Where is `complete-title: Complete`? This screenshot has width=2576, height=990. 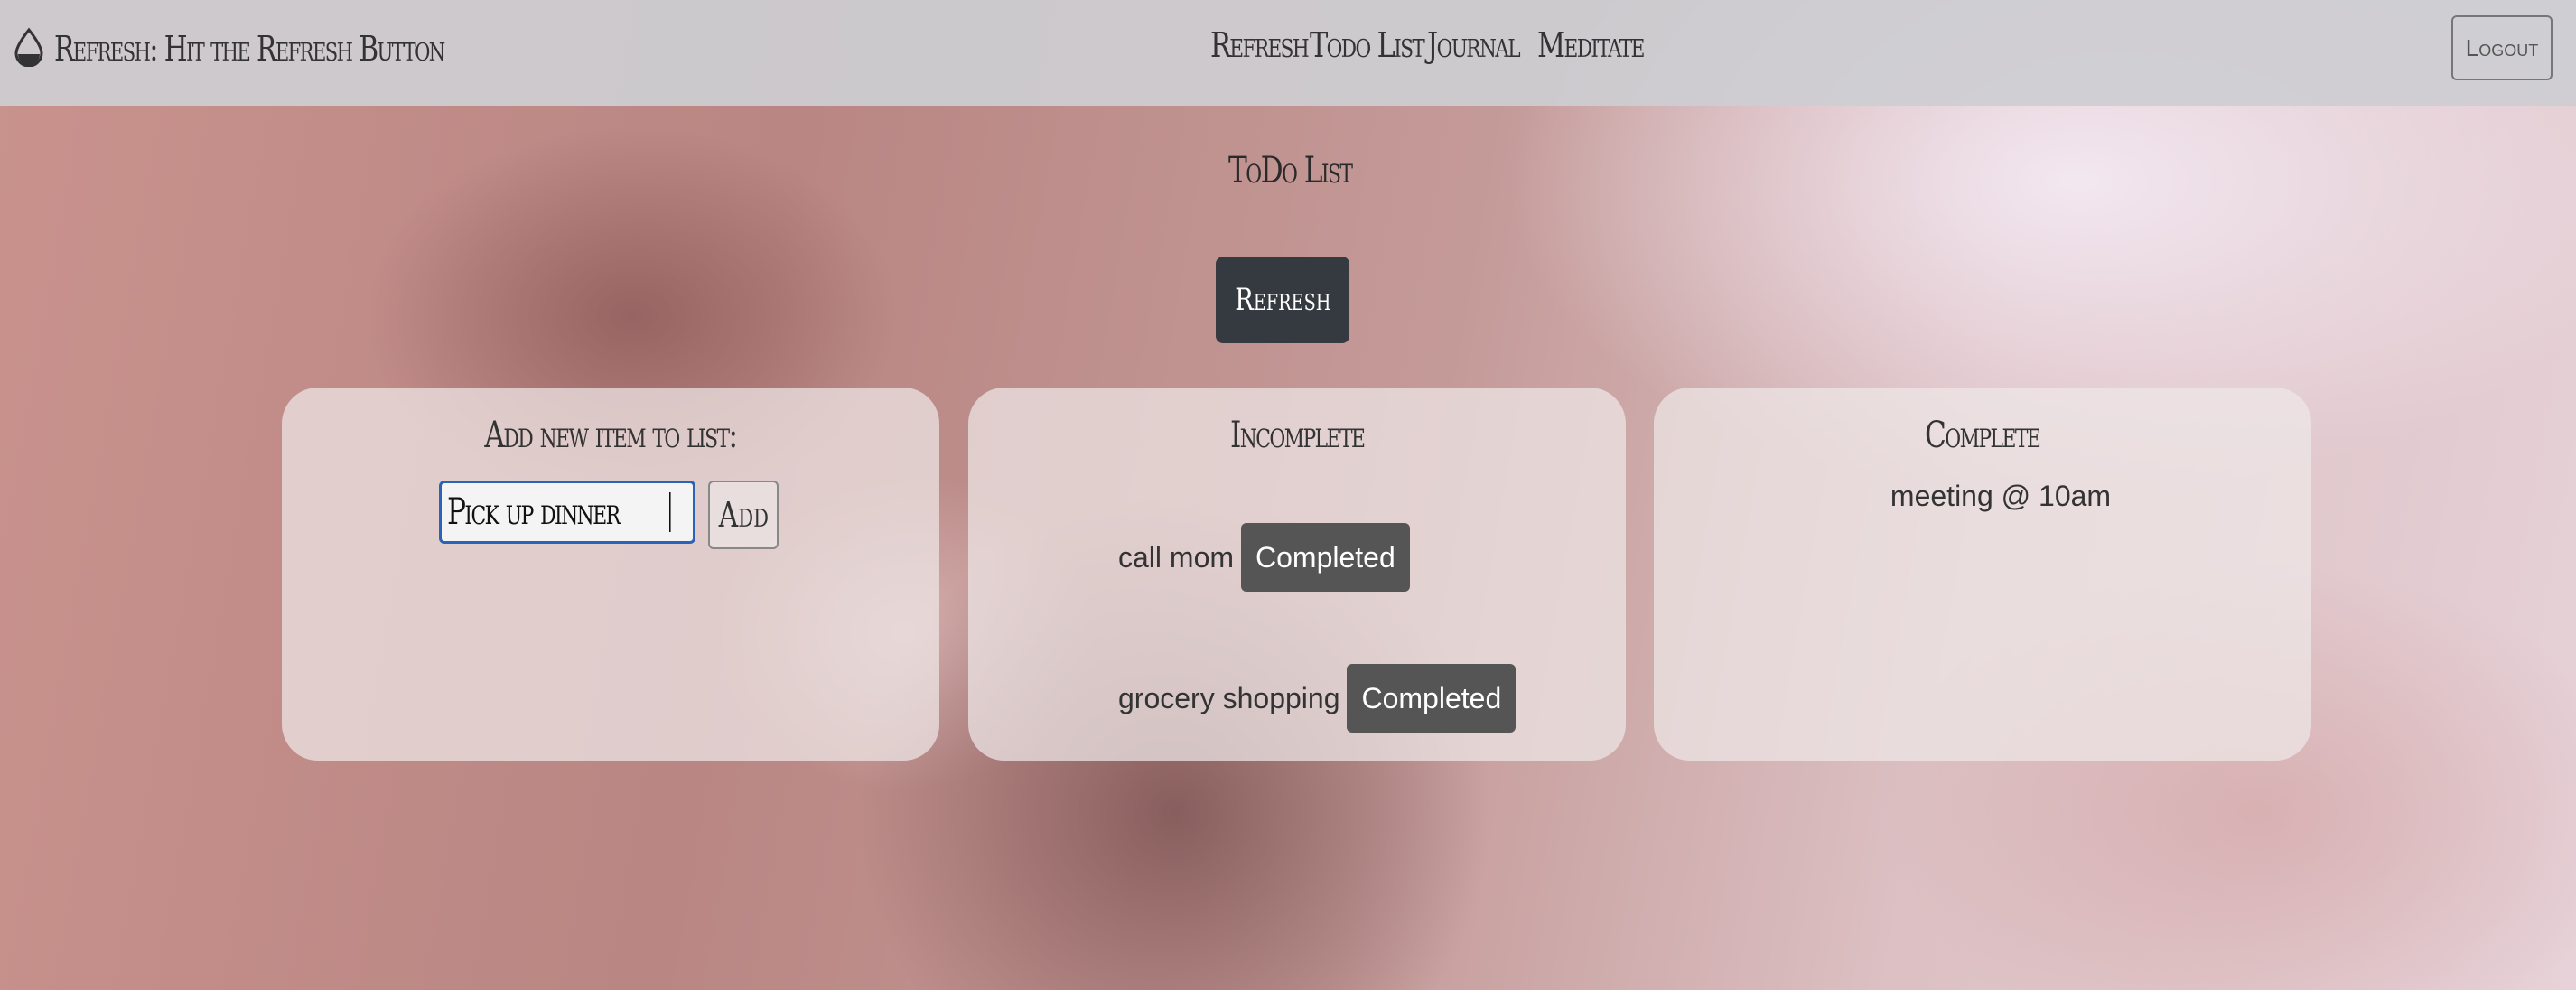
complete-title: Complete is located at coordinates (1983, 436).